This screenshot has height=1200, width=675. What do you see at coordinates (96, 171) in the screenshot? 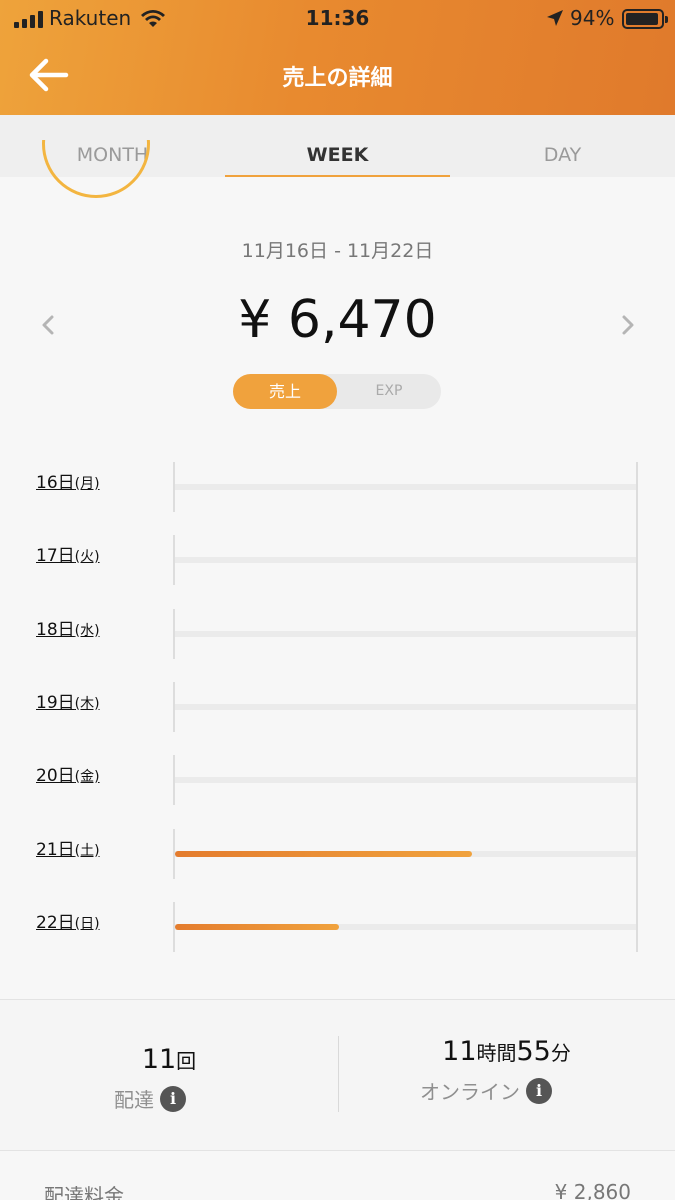
I see `progress-ring` at bounding box center [96, 171].